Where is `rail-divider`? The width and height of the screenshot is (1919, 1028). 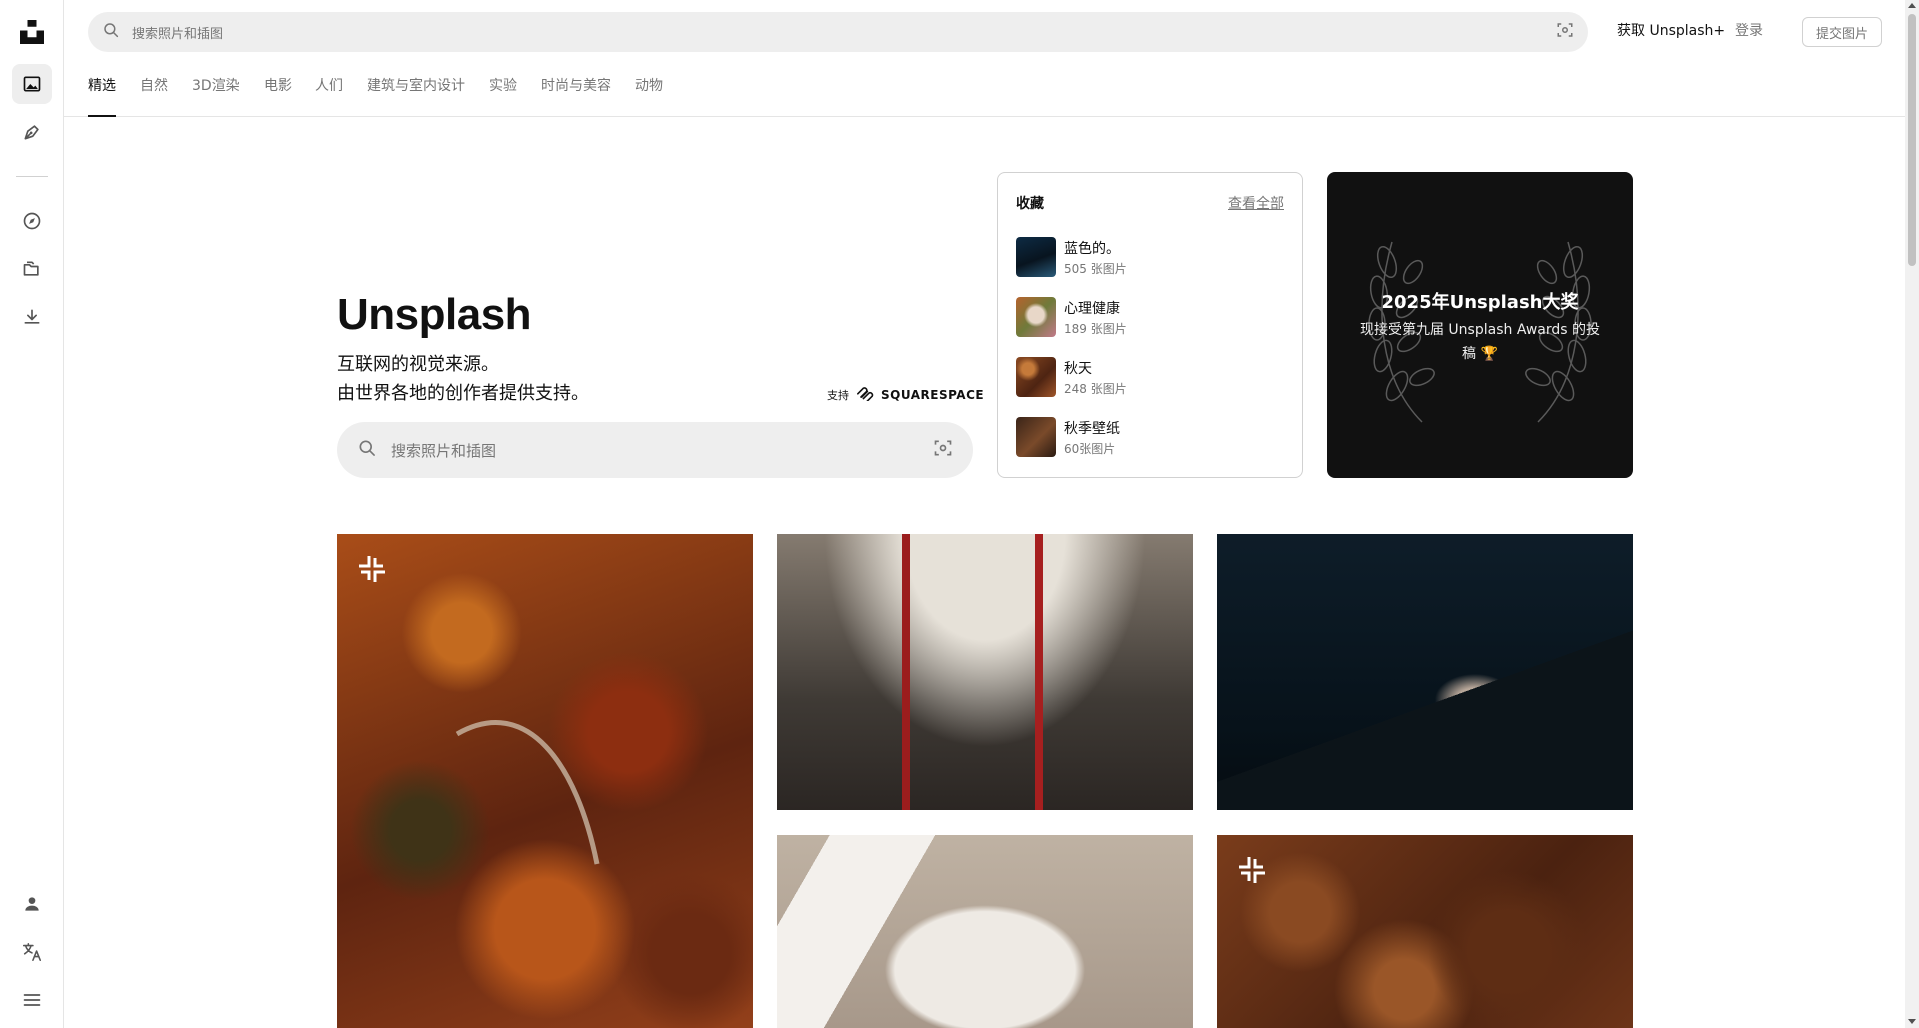
rail-divider is located at coordinates (32, 176).